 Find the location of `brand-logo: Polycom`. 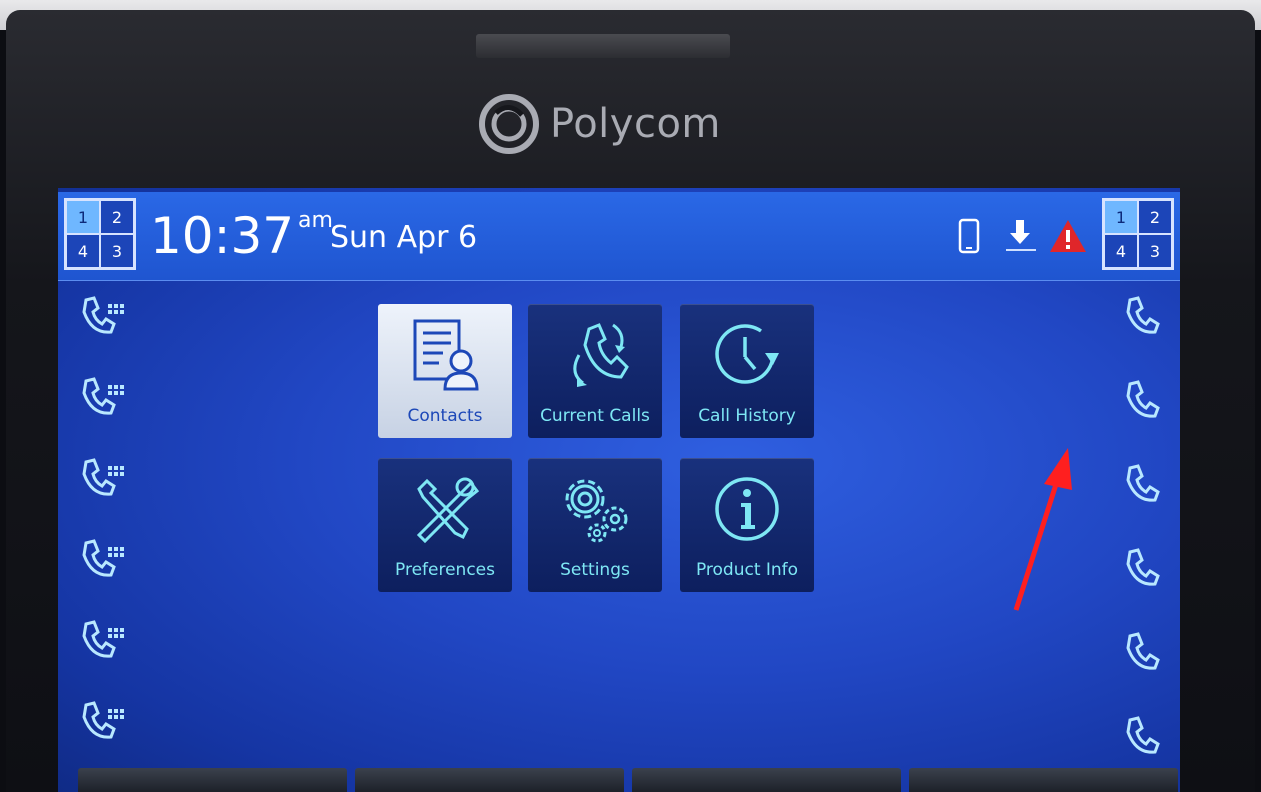

brand-logo: Polycom is located at coordinates (599, 124).